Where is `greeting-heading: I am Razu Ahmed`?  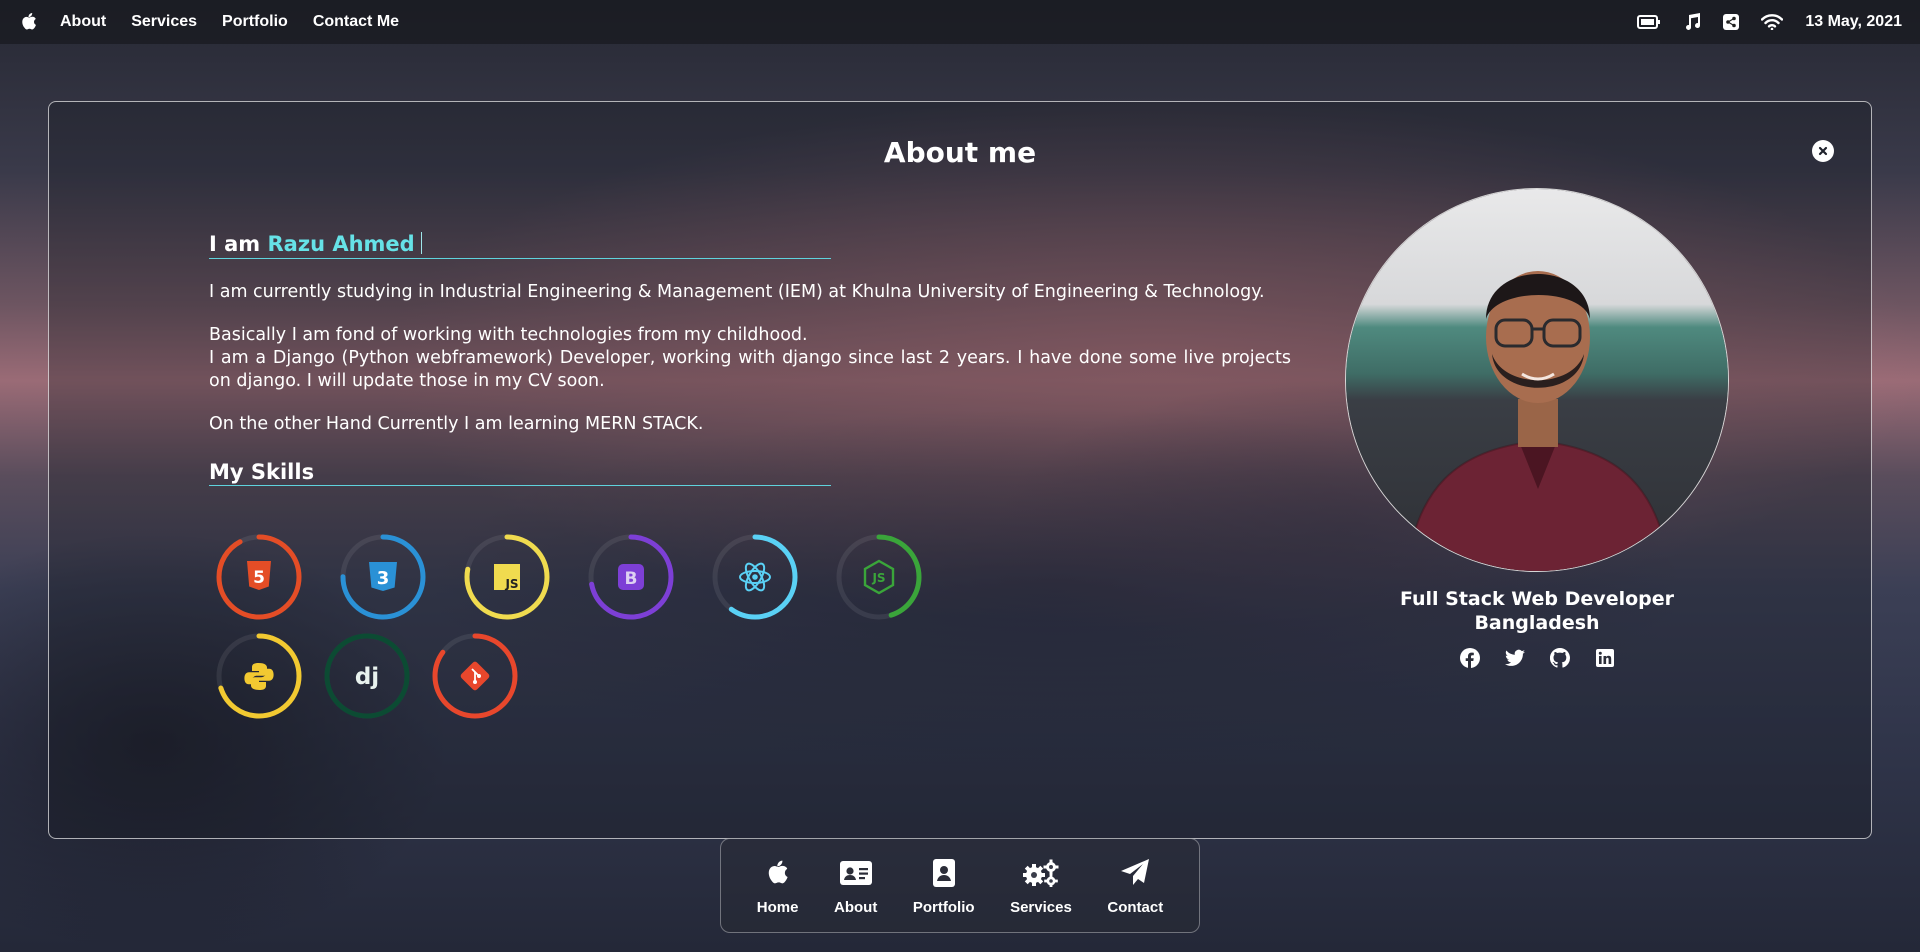
greeting-heading: I am Razu Ahmed is located at coordinates (520, 245).